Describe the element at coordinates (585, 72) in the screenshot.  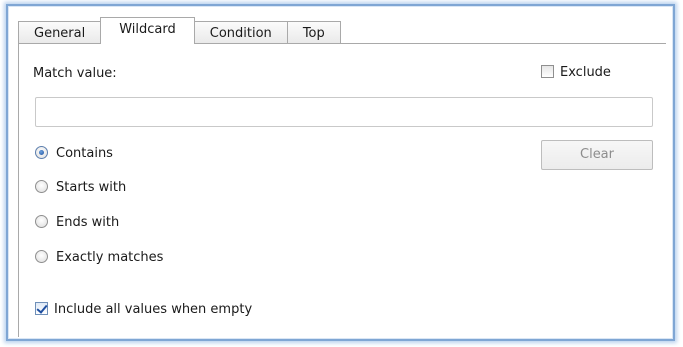
I see `exclude-label: Exclude` at that location.